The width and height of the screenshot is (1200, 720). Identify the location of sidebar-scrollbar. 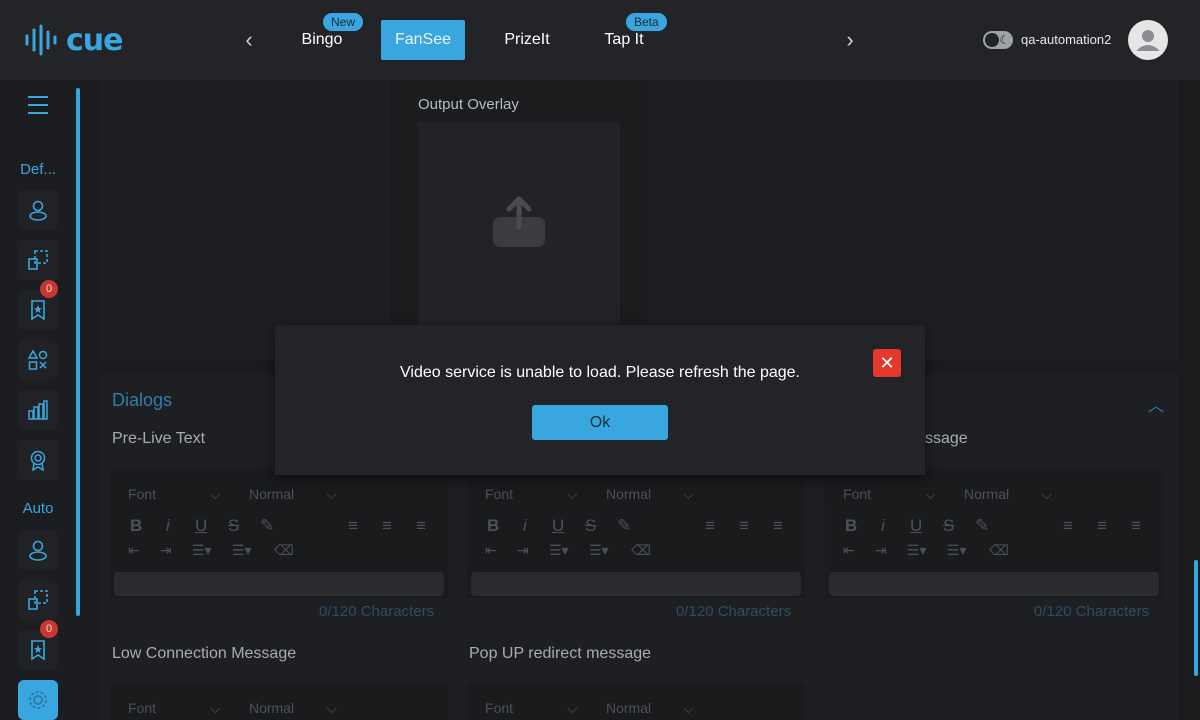
(78, 352).